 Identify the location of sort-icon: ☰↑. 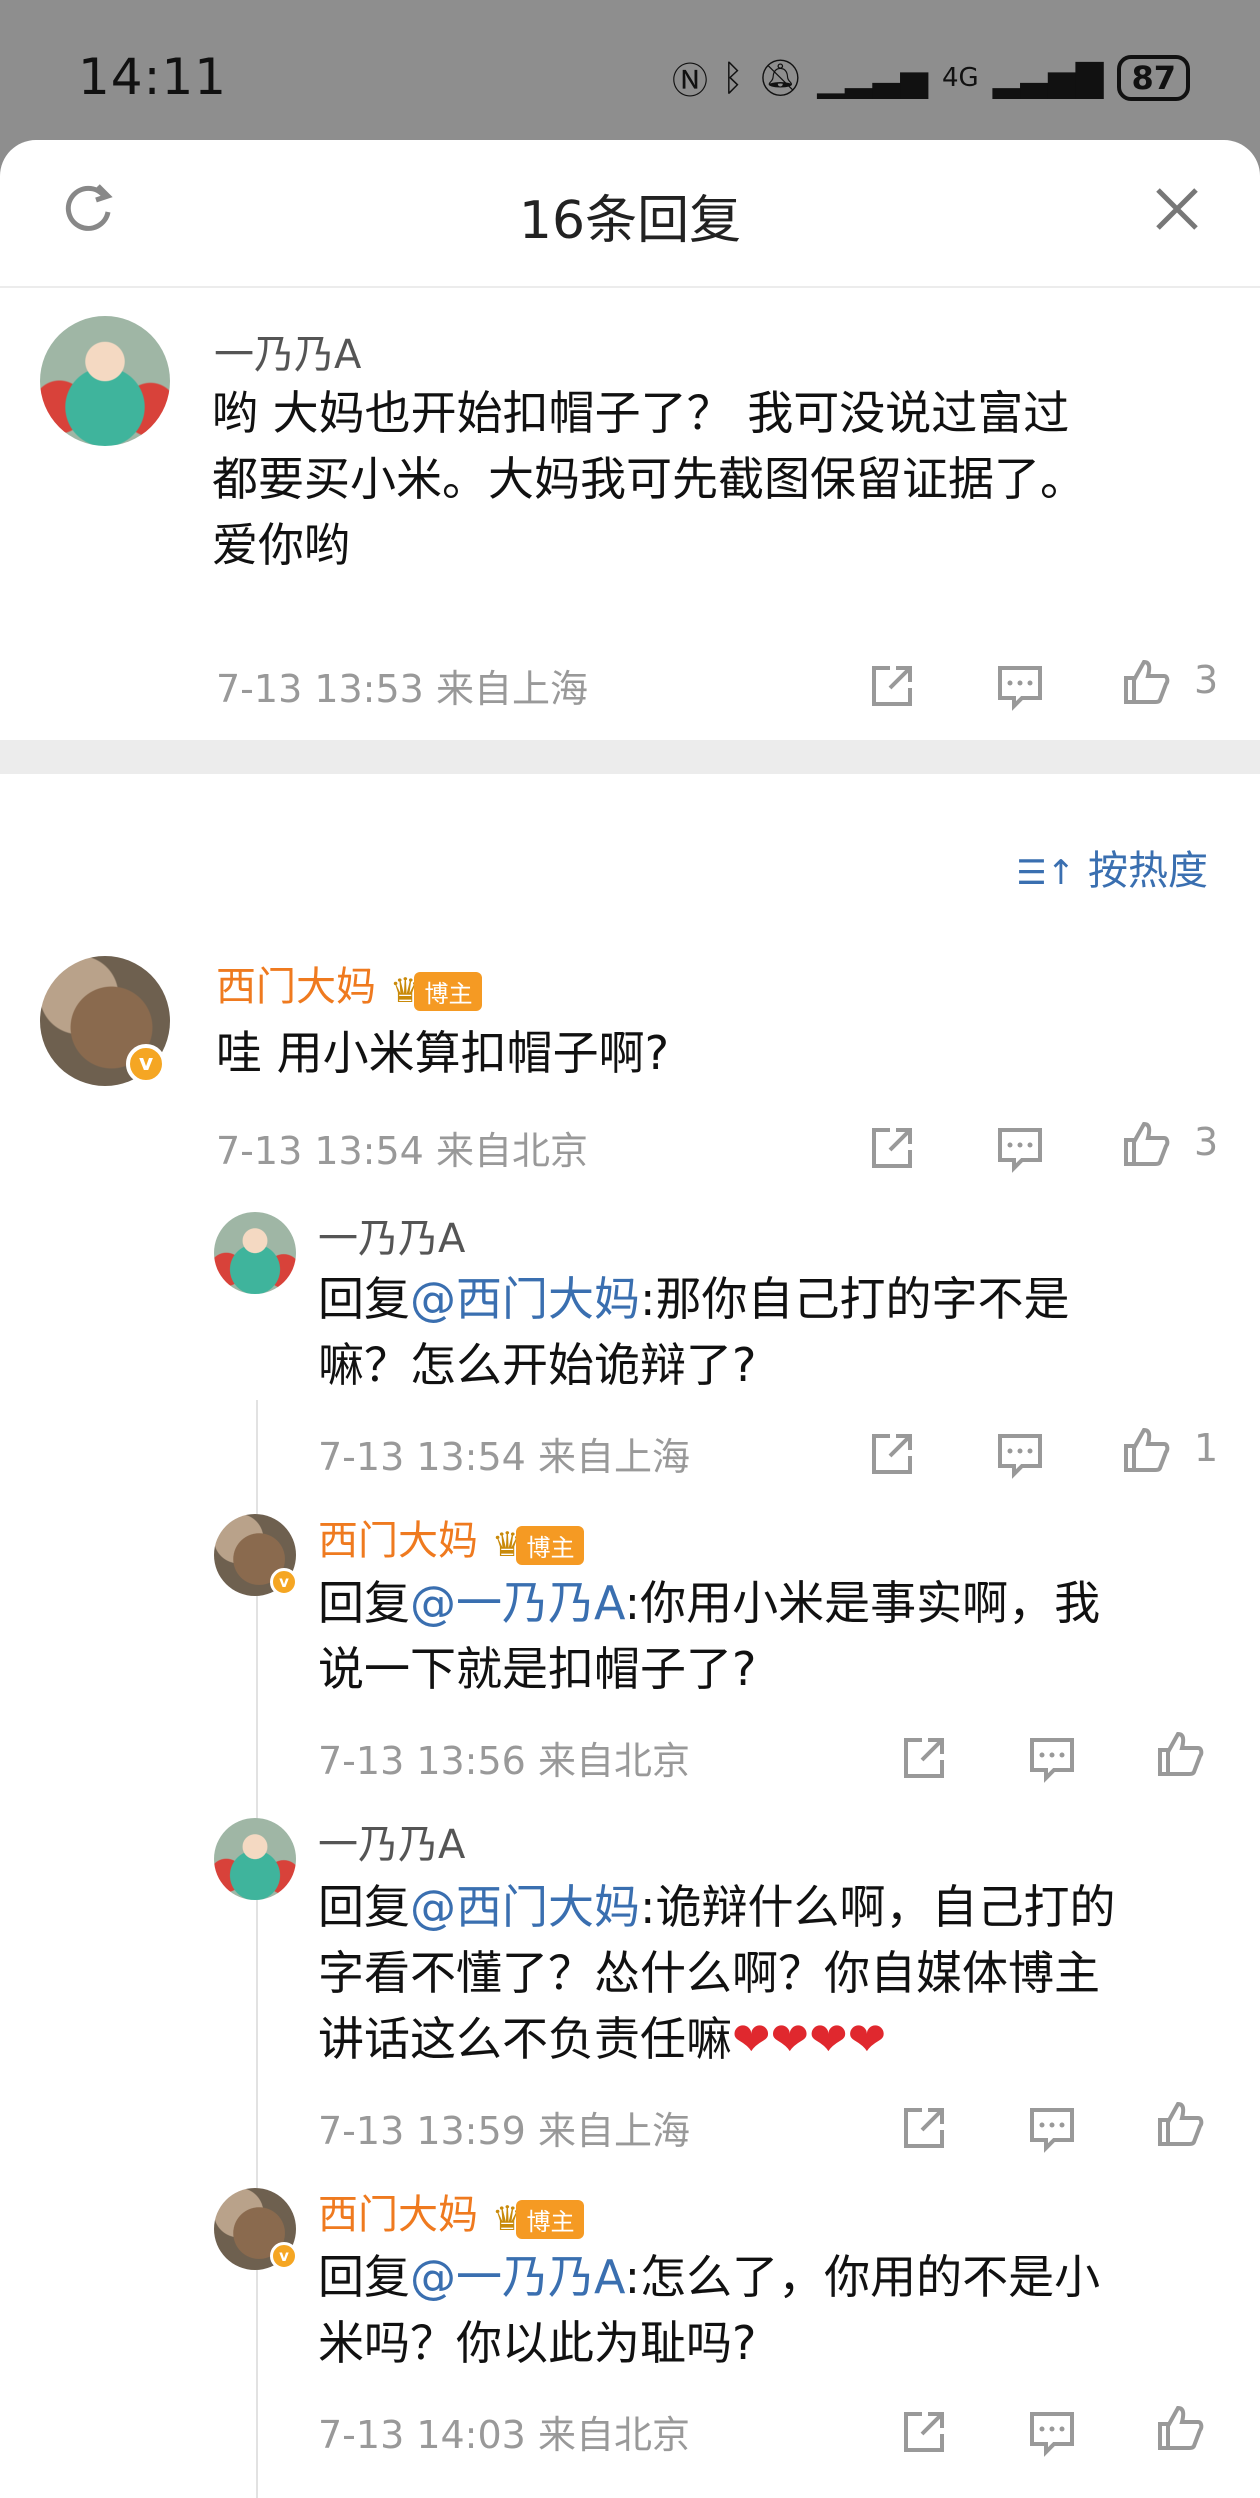
(1046, 873).